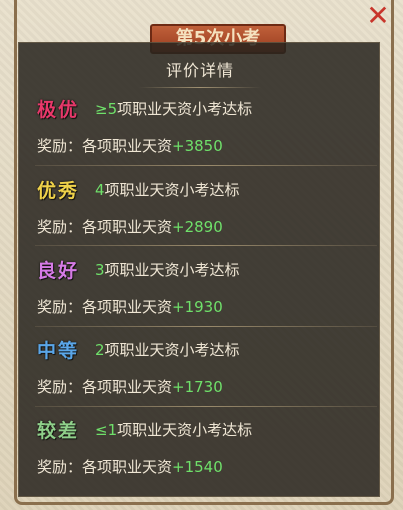  I want to click on tier-name: 极优, so click(58, 110).